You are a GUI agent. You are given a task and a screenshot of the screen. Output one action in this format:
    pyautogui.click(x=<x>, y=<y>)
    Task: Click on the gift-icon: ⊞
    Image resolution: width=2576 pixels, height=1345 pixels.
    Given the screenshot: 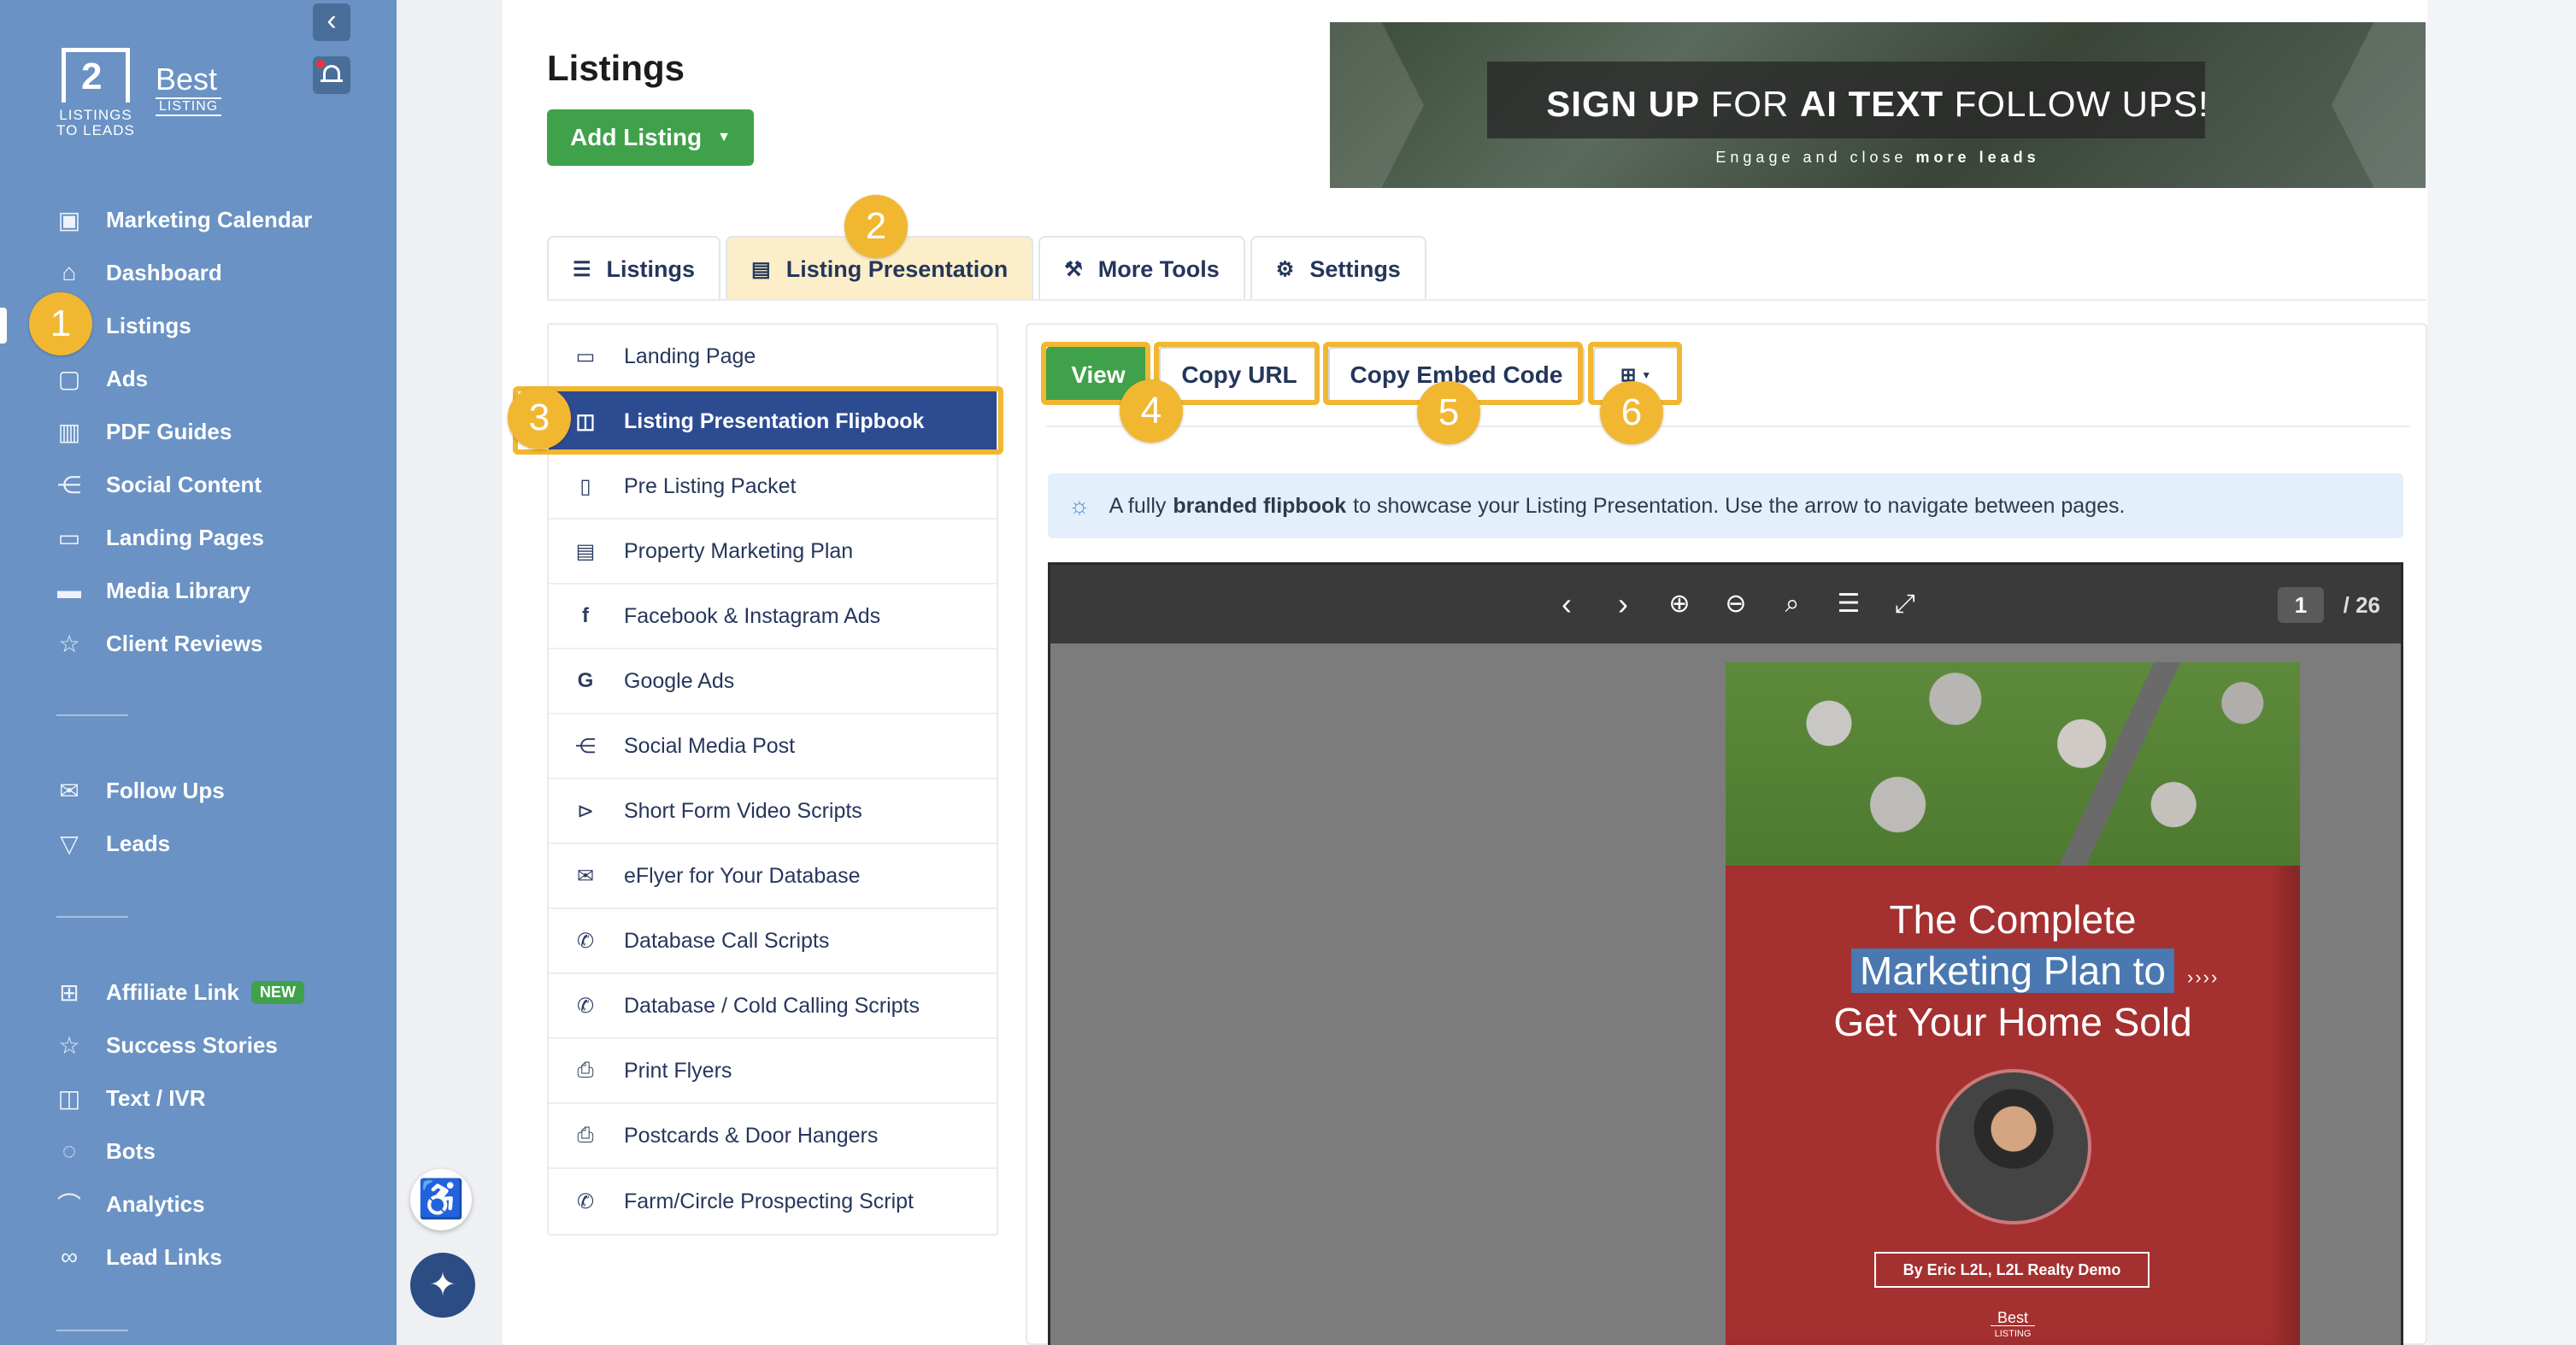 What is the action you would take?
    pyautogui.click(x=69, y=992)
    